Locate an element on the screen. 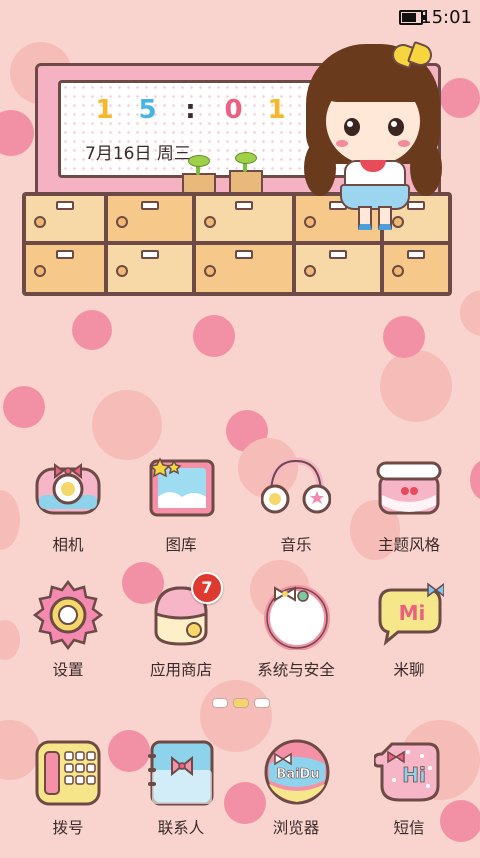  miliao-text: Mi is located at coordinates (412, 613).